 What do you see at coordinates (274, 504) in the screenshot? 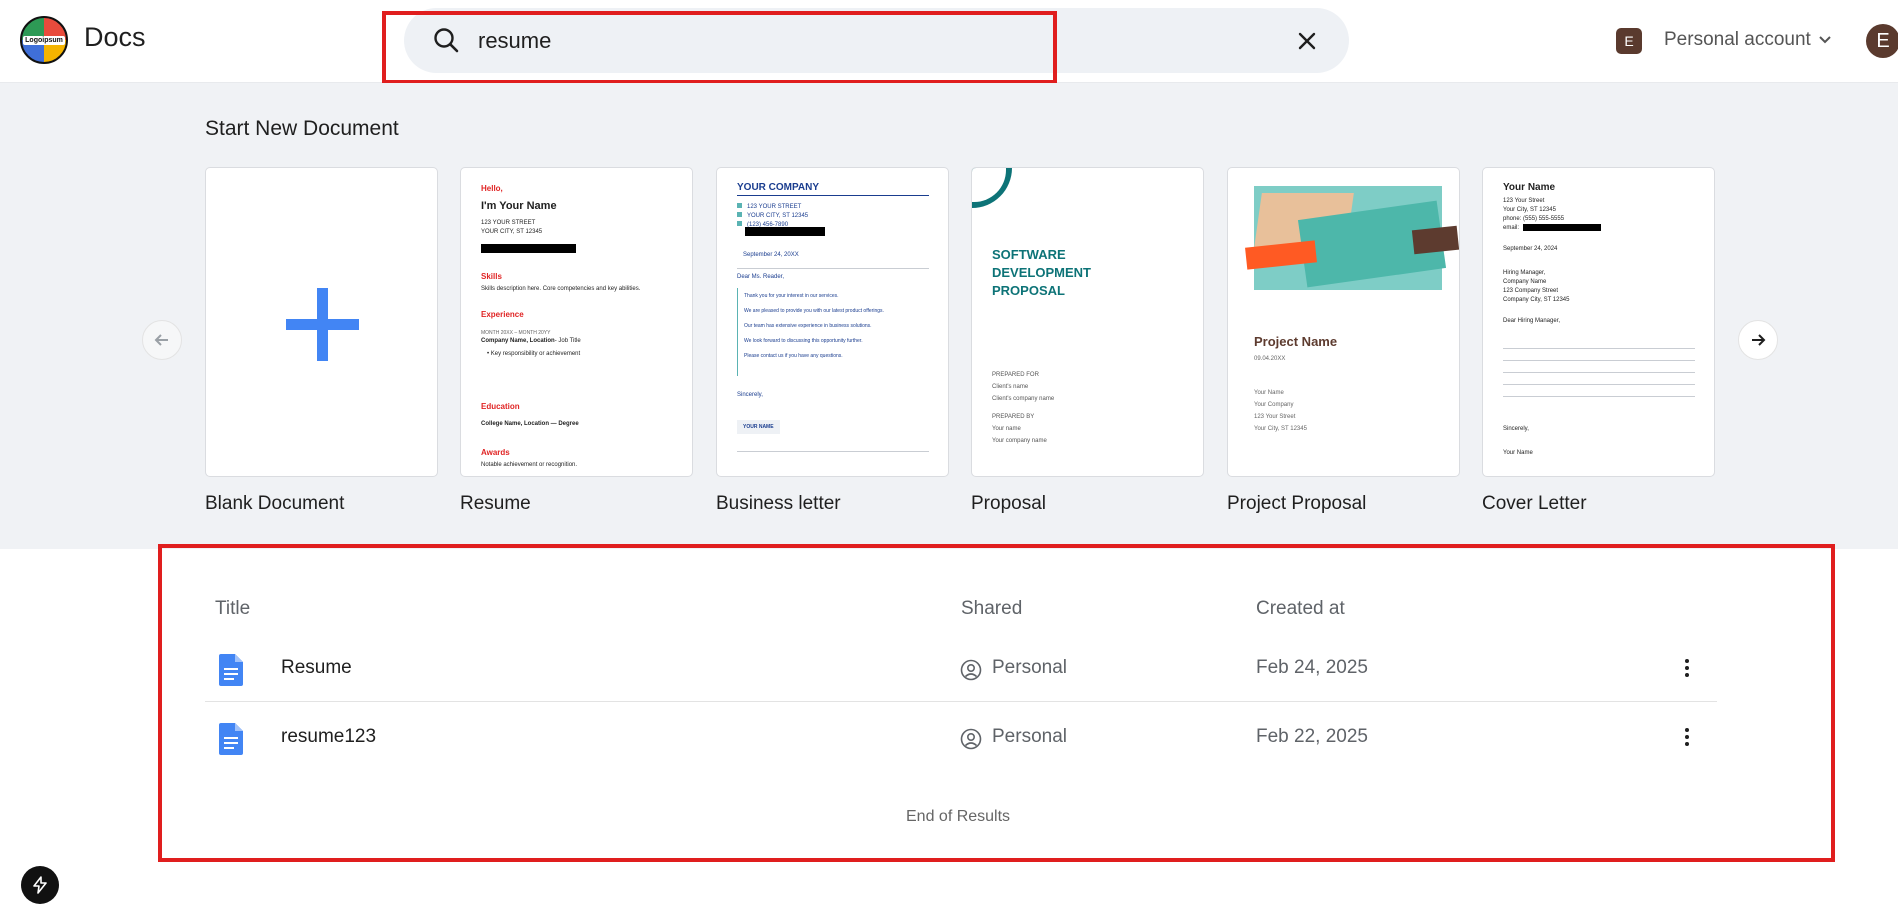
I see `template-label-blank: Blank Document` at bounding box center [274, 504].